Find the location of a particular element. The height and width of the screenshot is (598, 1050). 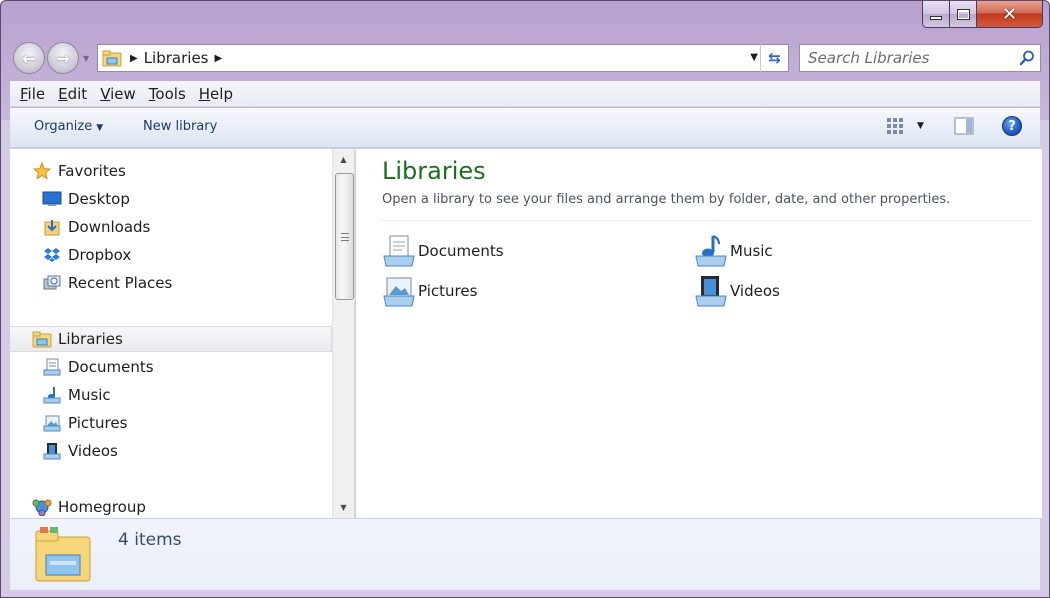

nav-recent-places: Recent Places is located at coordinates (171, 283).